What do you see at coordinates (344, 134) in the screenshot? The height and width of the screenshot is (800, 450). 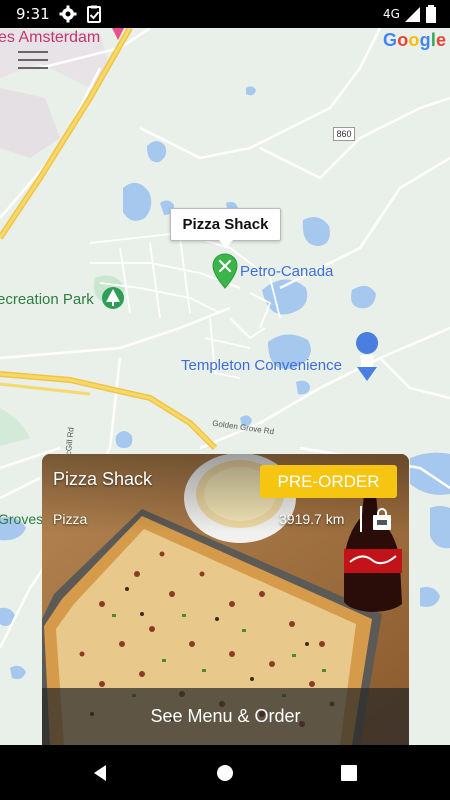 I see `route-shield-860: 860` at bounding box center [344, 134].